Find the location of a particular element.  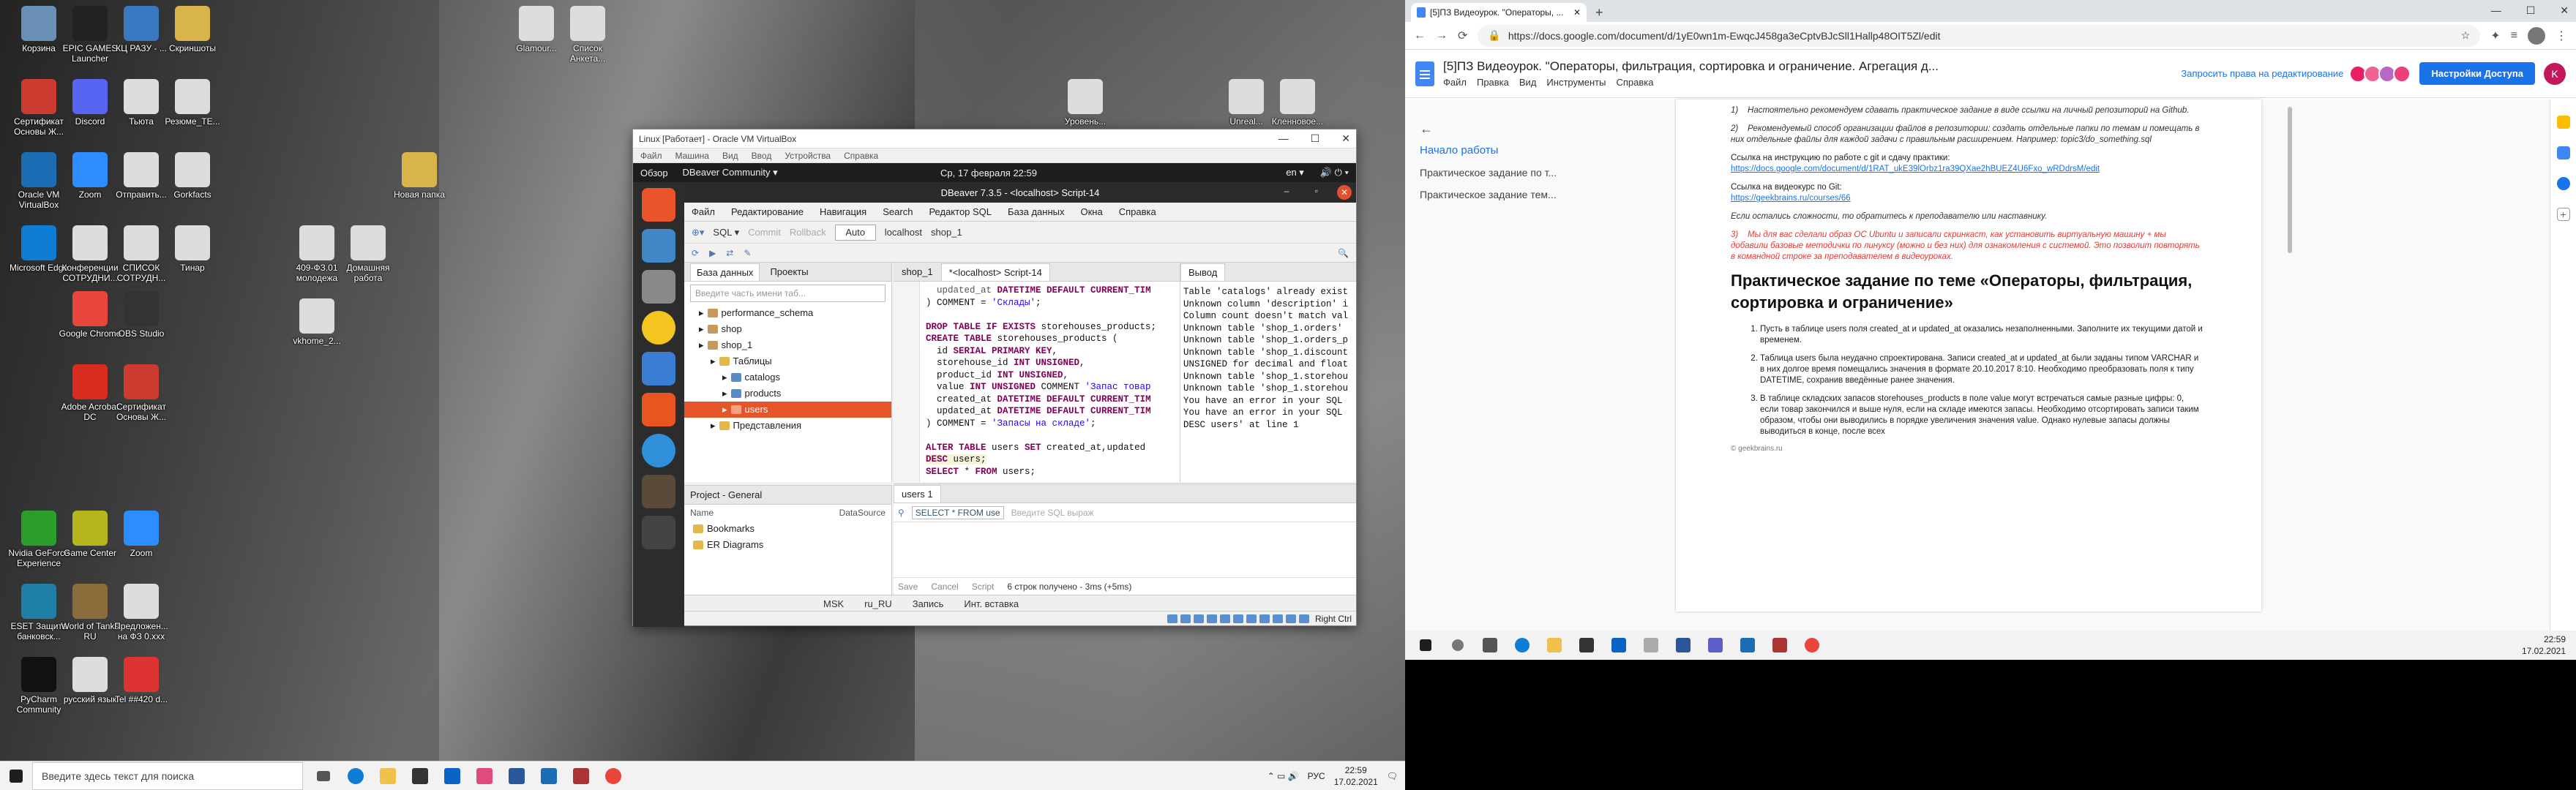

lang-indicator: РУС is located at coordinates (1316, 776).